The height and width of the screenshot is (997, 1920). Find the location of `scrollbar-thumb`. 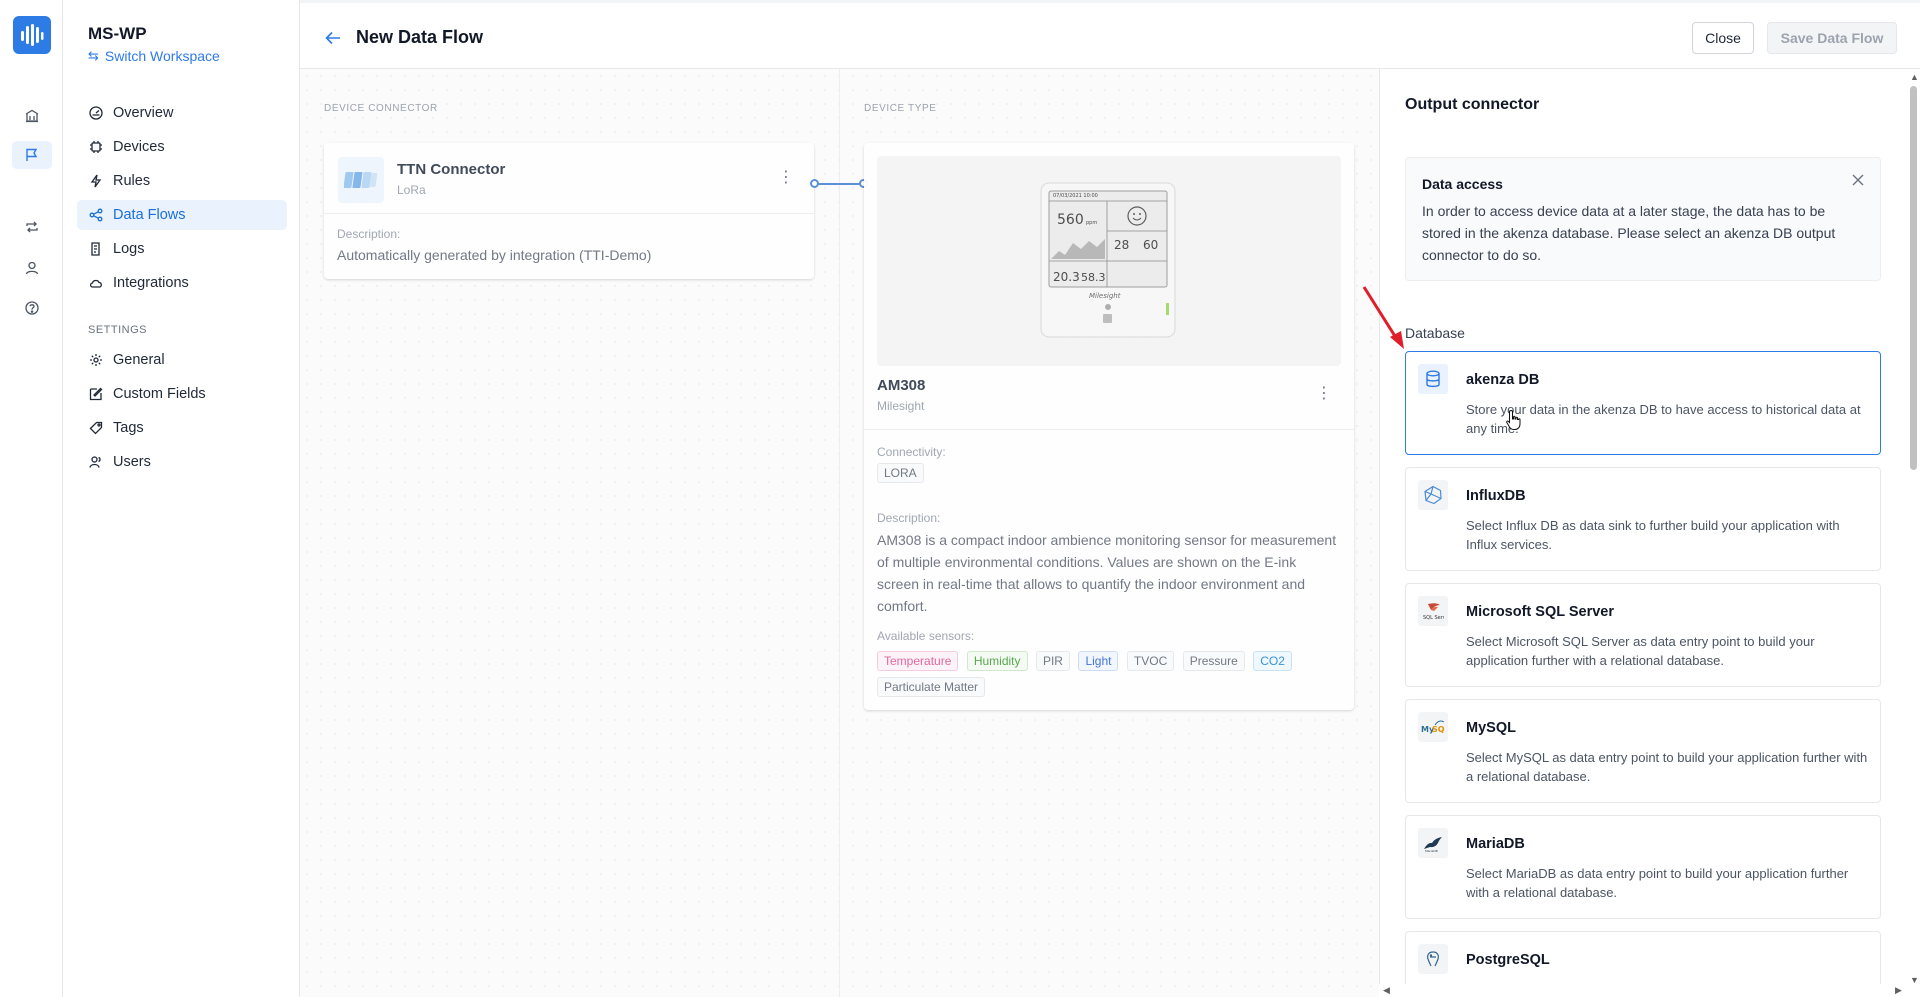

scrollbar-thumb is located at coordinates (1913, 278).